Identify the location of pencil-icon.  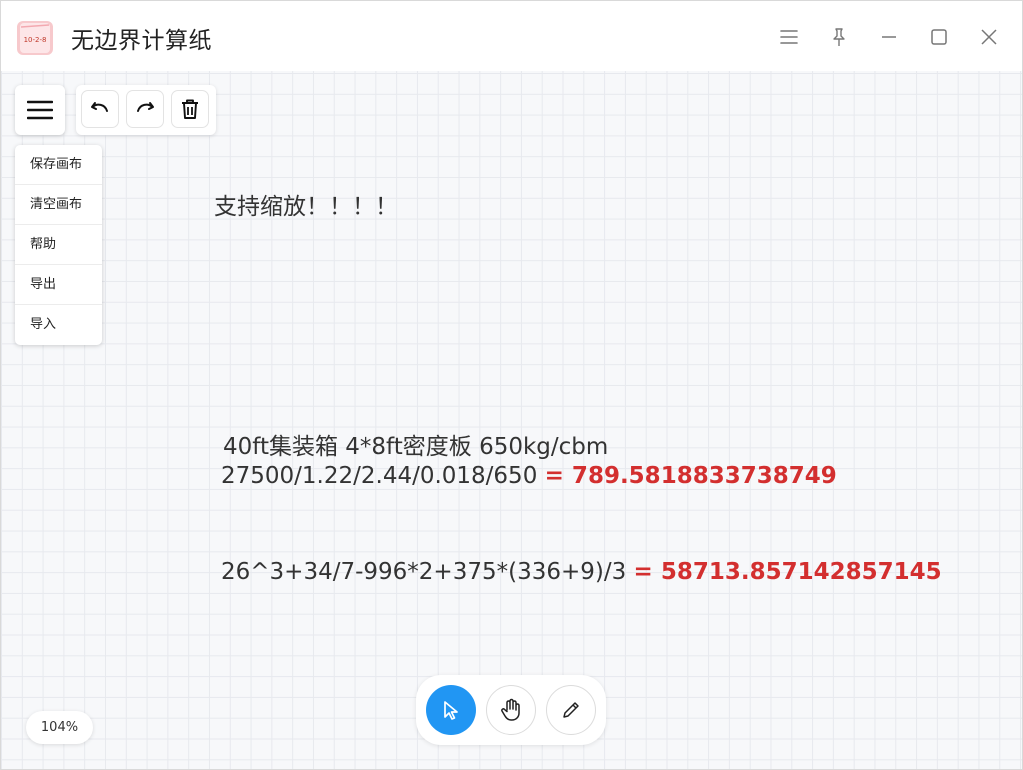
(571, 710).